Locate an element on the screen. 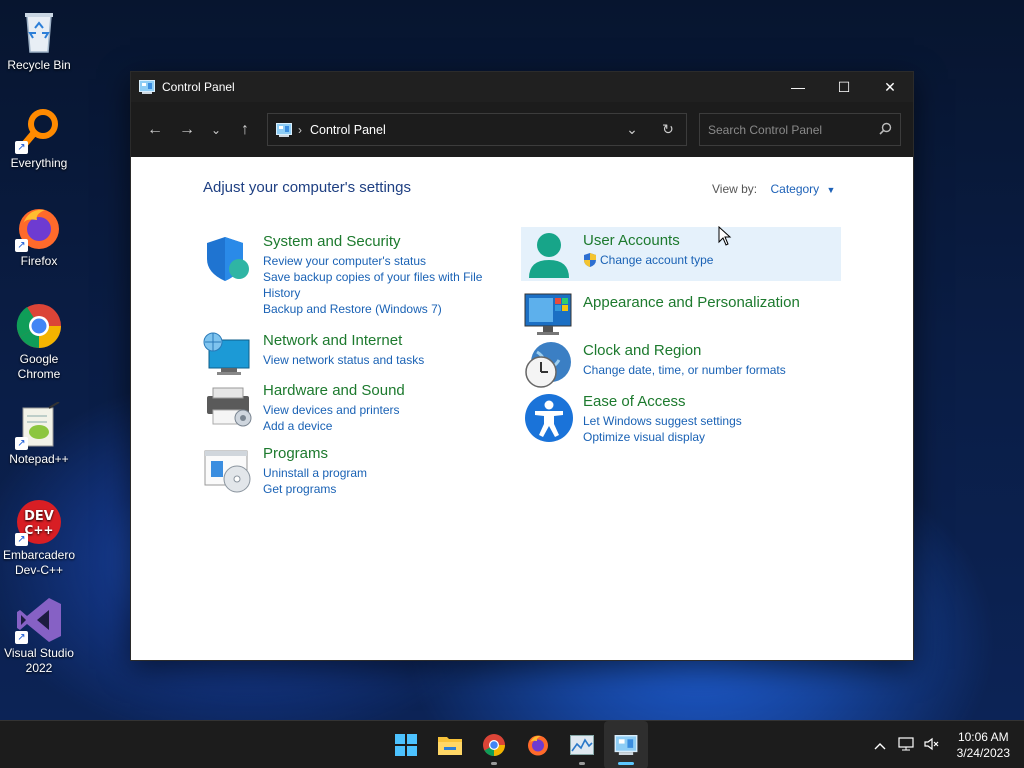  taskbar-chrome is located at coordinates (494, 744).